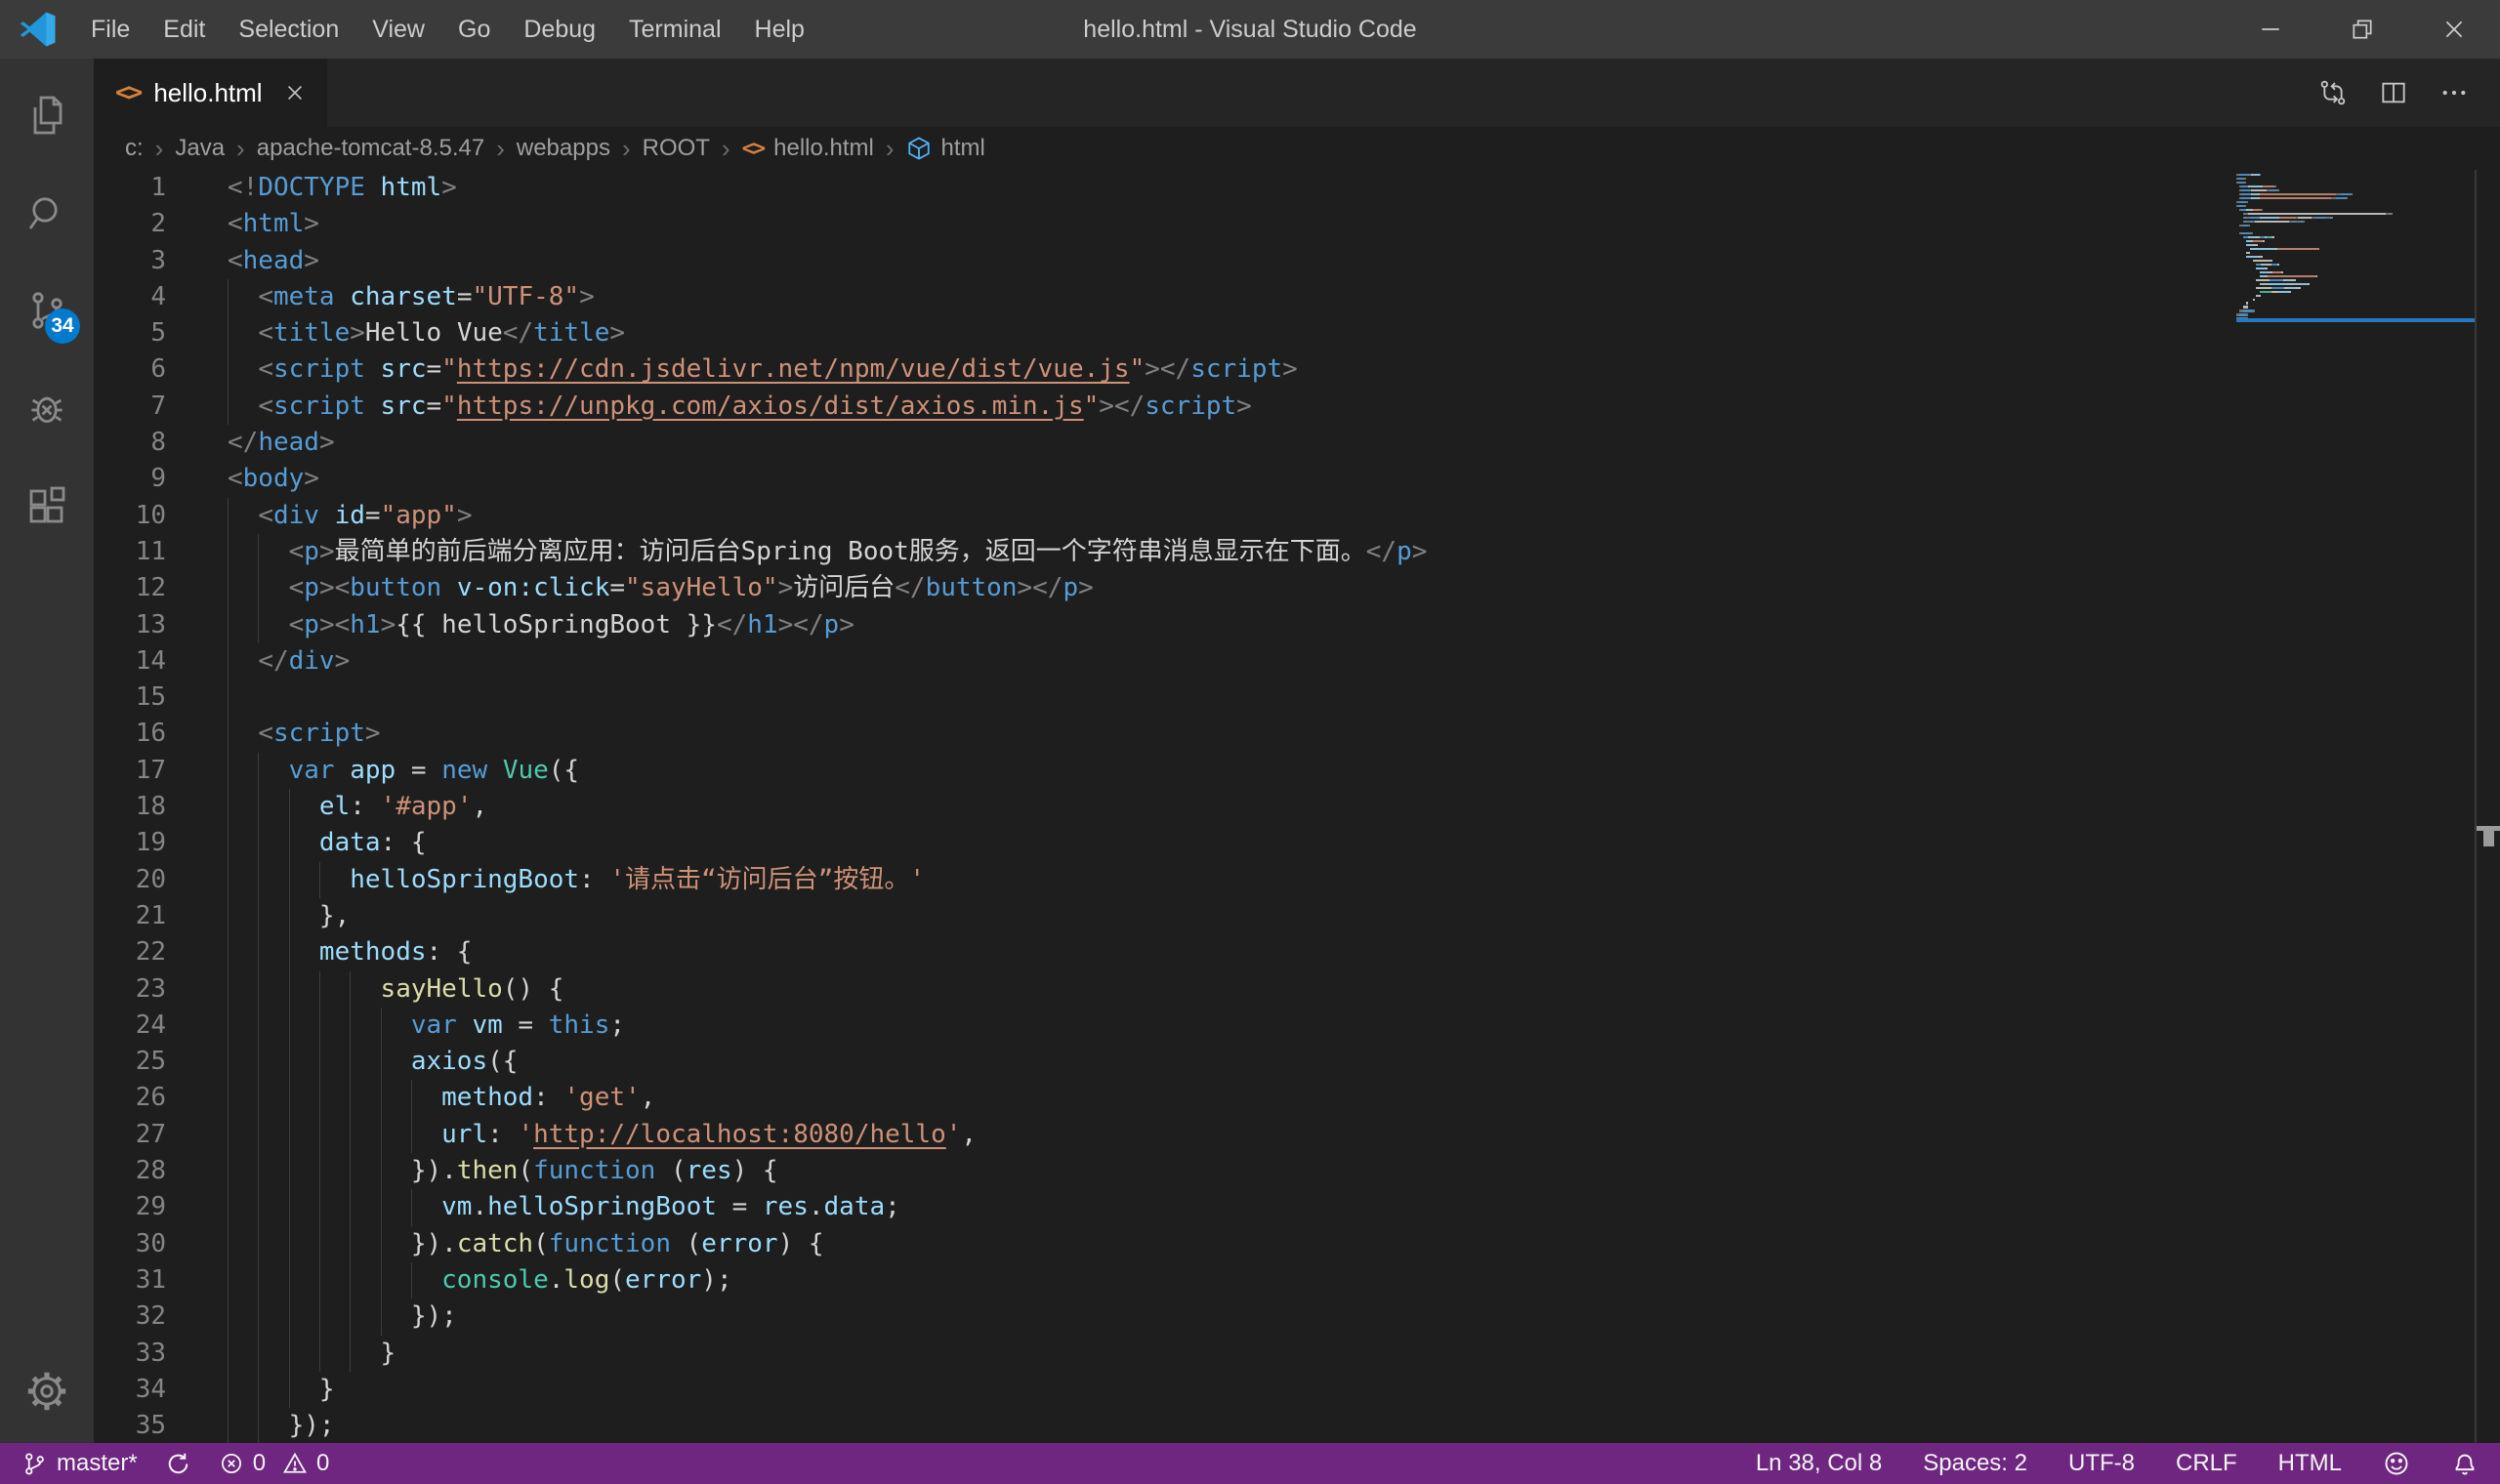 This screenshot has width=2500, height=1484. Describe the element at coordinates (1165, 479) in the screenshot. I see `code-line: 9 <body>` at that location.